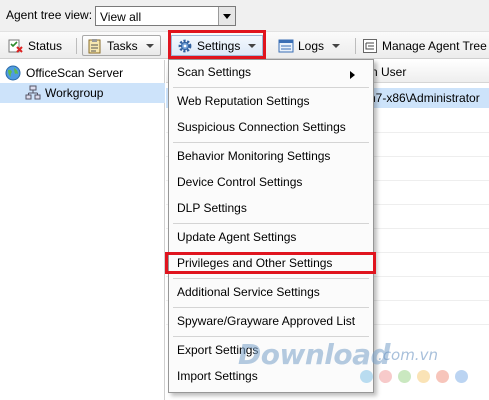 This screenshot has height=400, width=489. I want to click on manage-agent-tree-button: Manage Agent Tree, so click(424, 45).